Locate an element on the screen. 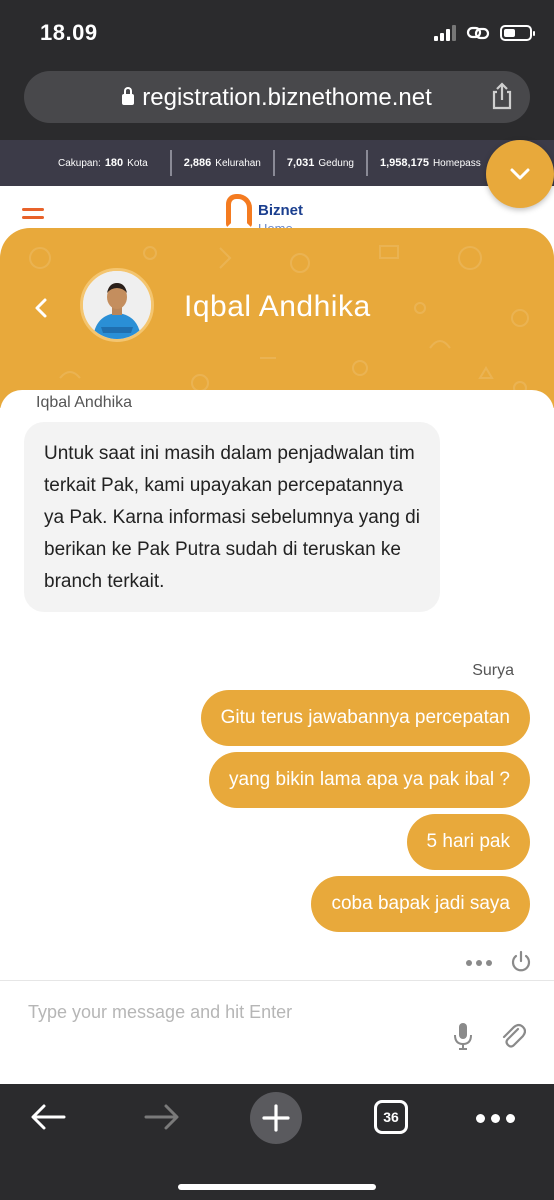 This screenshot has height=1200, width=554. microphone-icon is located at coordinates (463, 1036).